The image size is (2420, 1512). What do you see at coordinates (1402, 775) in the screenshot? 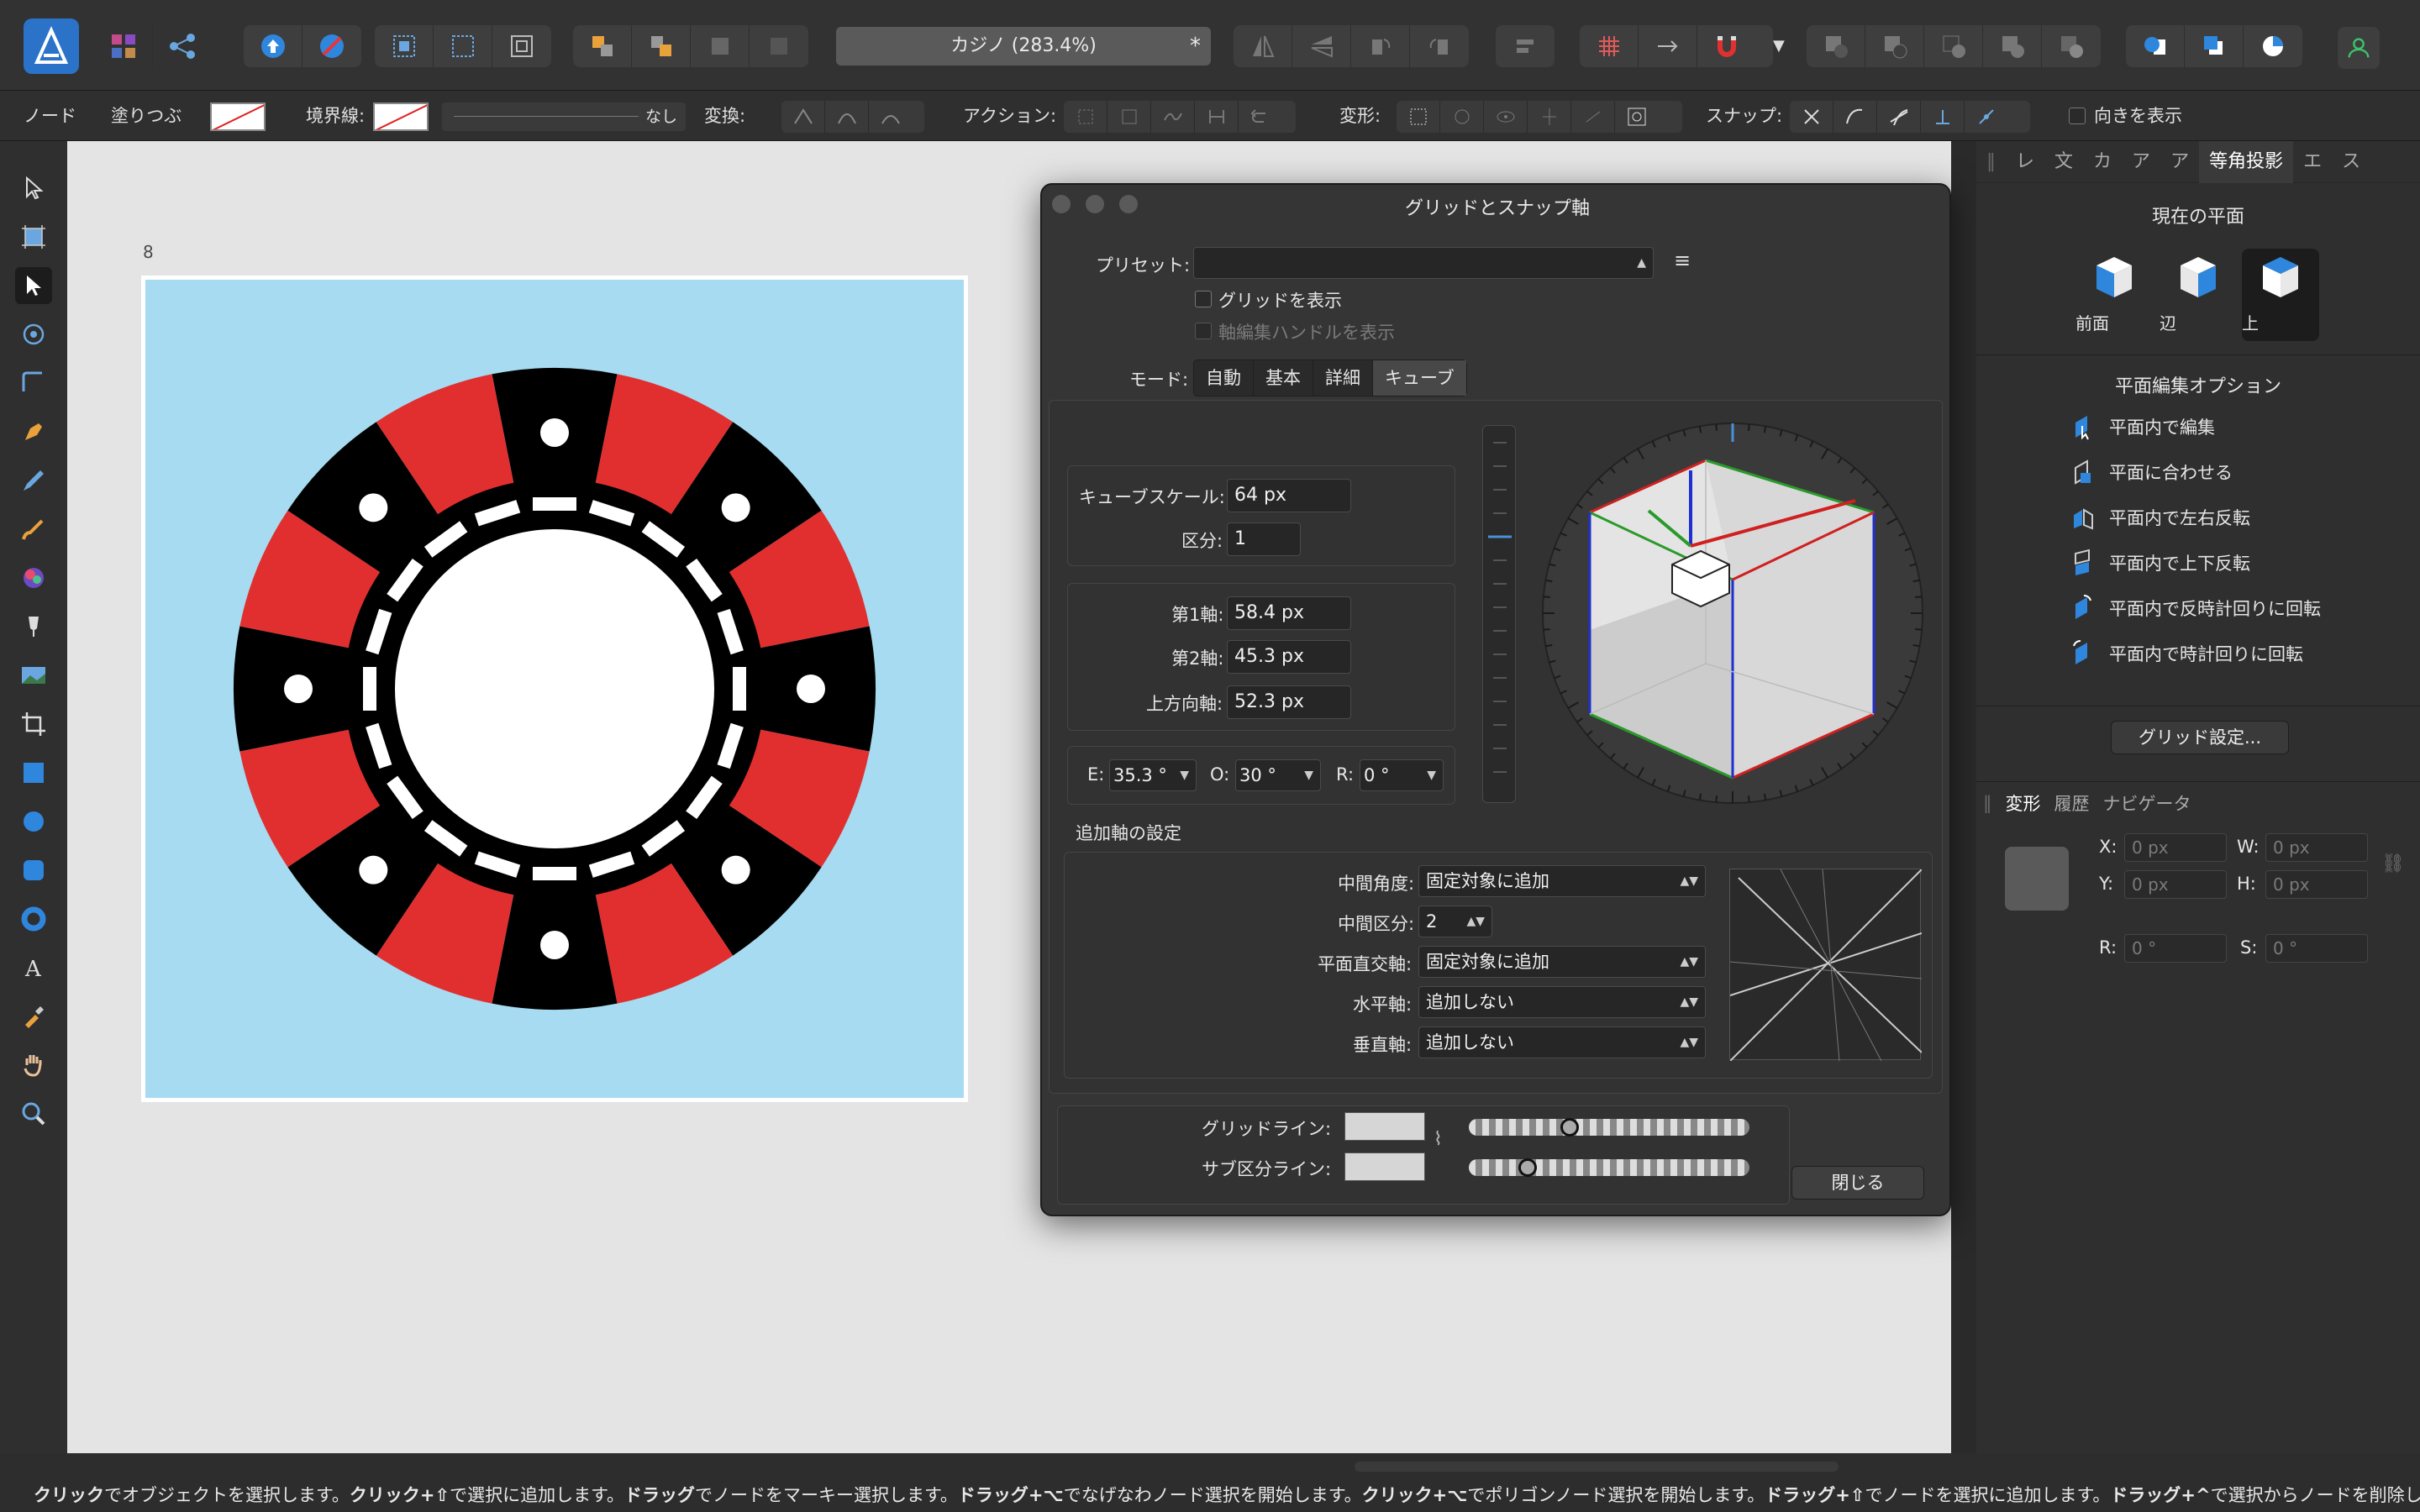
I see `r-select: 0 ° ▼` at bounding box center [1402, 775].